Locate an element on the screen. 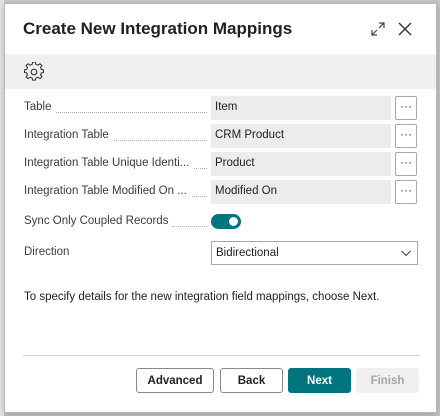 Image resolution: width=440 pixels, height=416 pixels. field-row-integration-table: Integration Table CRM Product ··· is located at coordinates (220, 136).